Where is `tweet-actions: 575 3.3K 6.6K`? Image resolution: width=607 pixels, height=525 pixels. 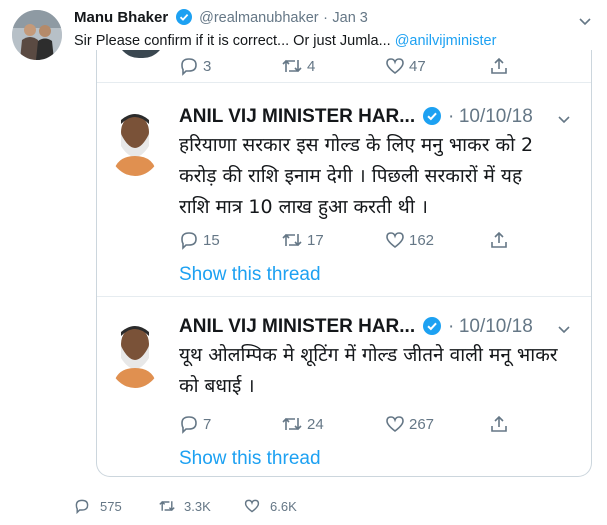
tweet-actions: 575 3.3K 6.6K is located at coordinates (334, 509).